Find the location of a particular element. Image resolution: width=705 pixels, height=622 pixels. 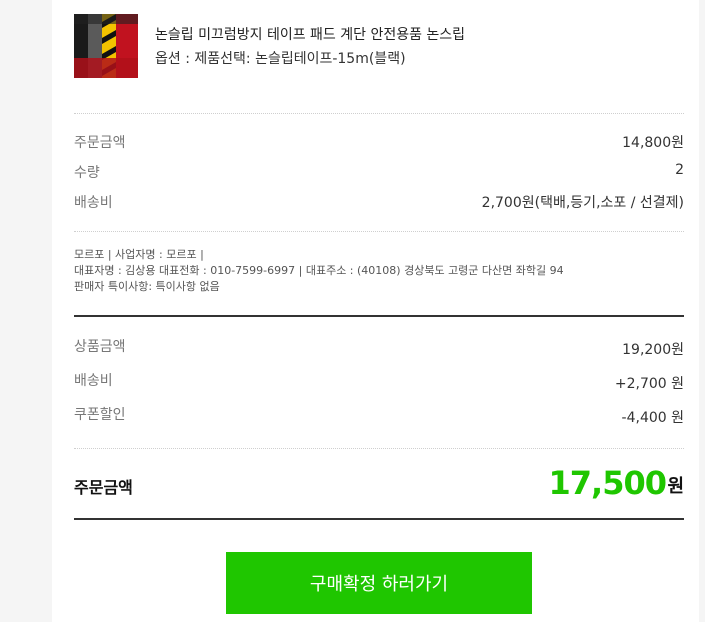

product-option: 옵션 : 제품선택: 논슬립테이프-15m(블랙) is located at coordinates (280, 59).